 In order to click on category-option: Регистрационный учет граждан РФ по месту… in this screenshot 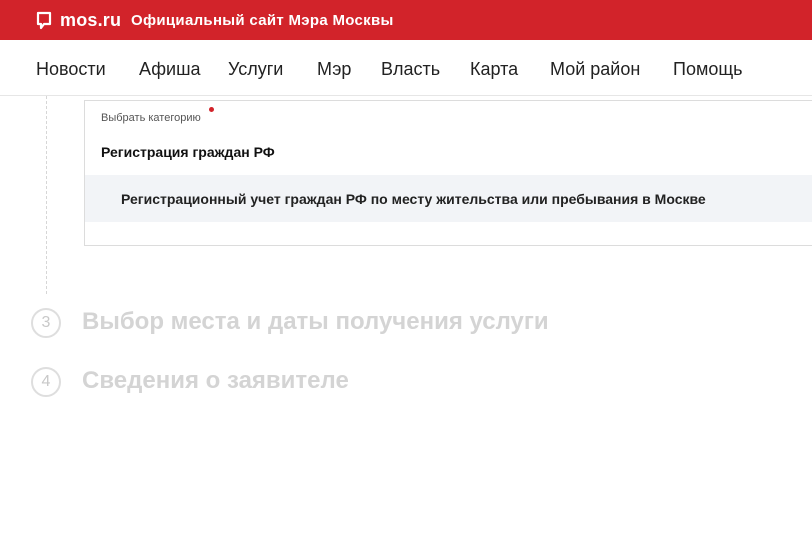, I will do `click(448, 198)`.